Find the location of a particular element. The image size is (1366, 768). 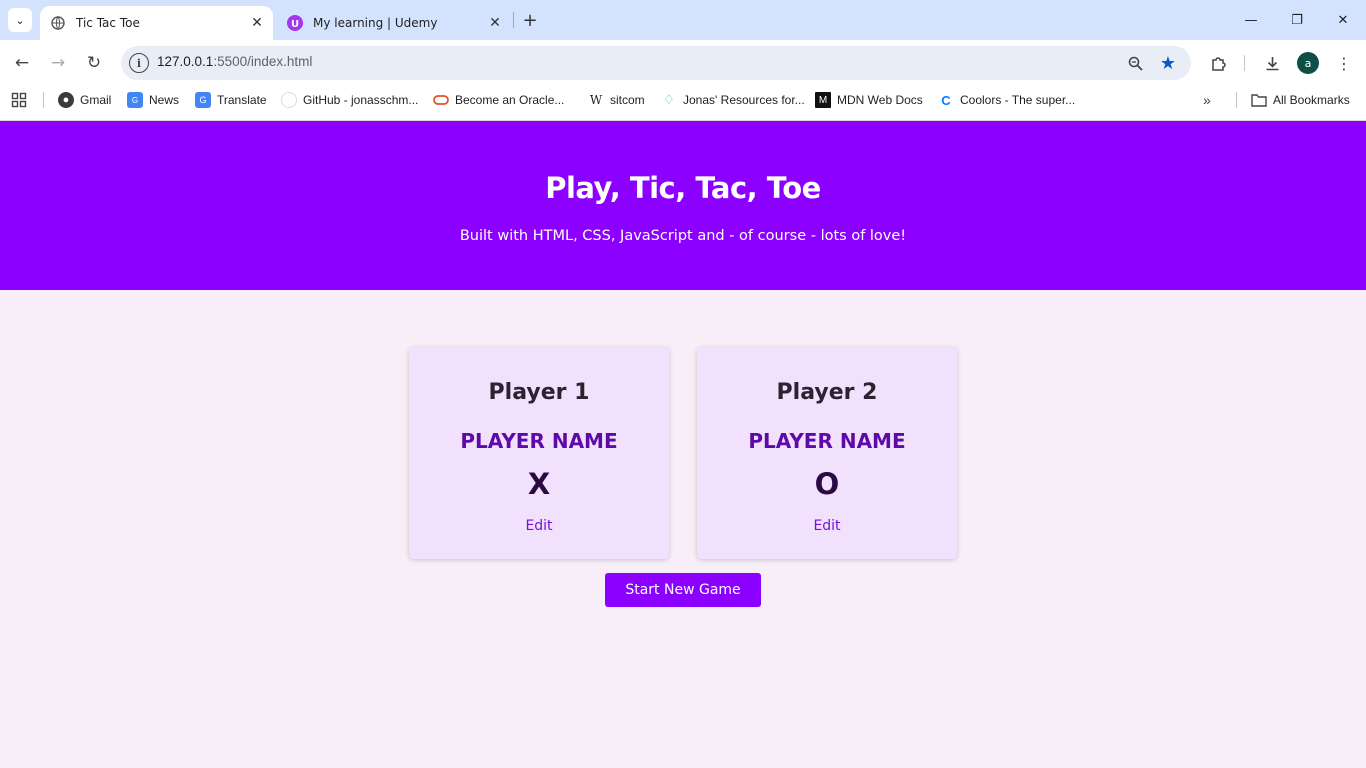

all-bookmarks-folder: All Bookmarks is located at coordinates (1300, 100).